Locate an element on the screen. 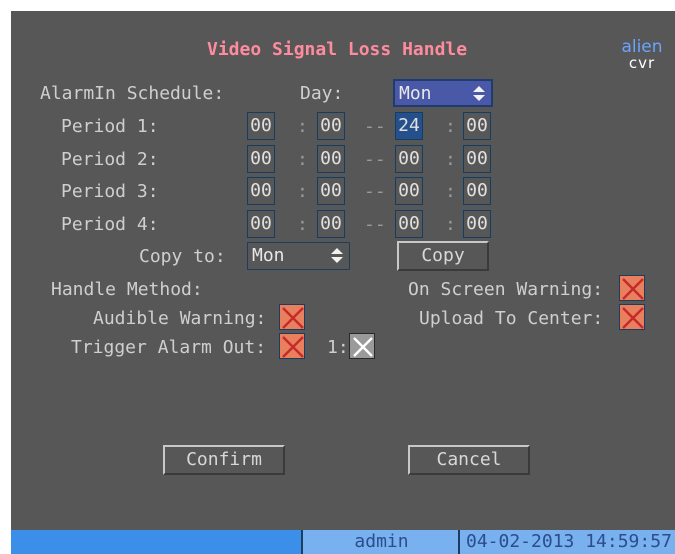 This screenshot has height=554, width=675. handle-method-label: Handle Method: is located at coordinates (127, 289).